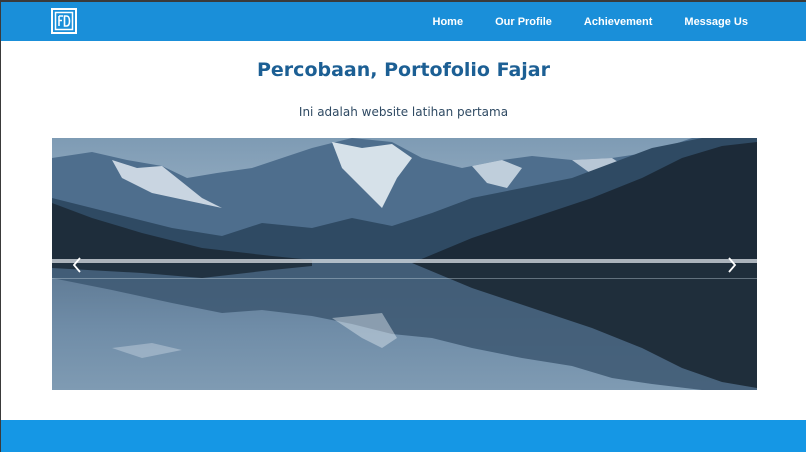  I want to click on chevron-right-icon, so click(732, 265).